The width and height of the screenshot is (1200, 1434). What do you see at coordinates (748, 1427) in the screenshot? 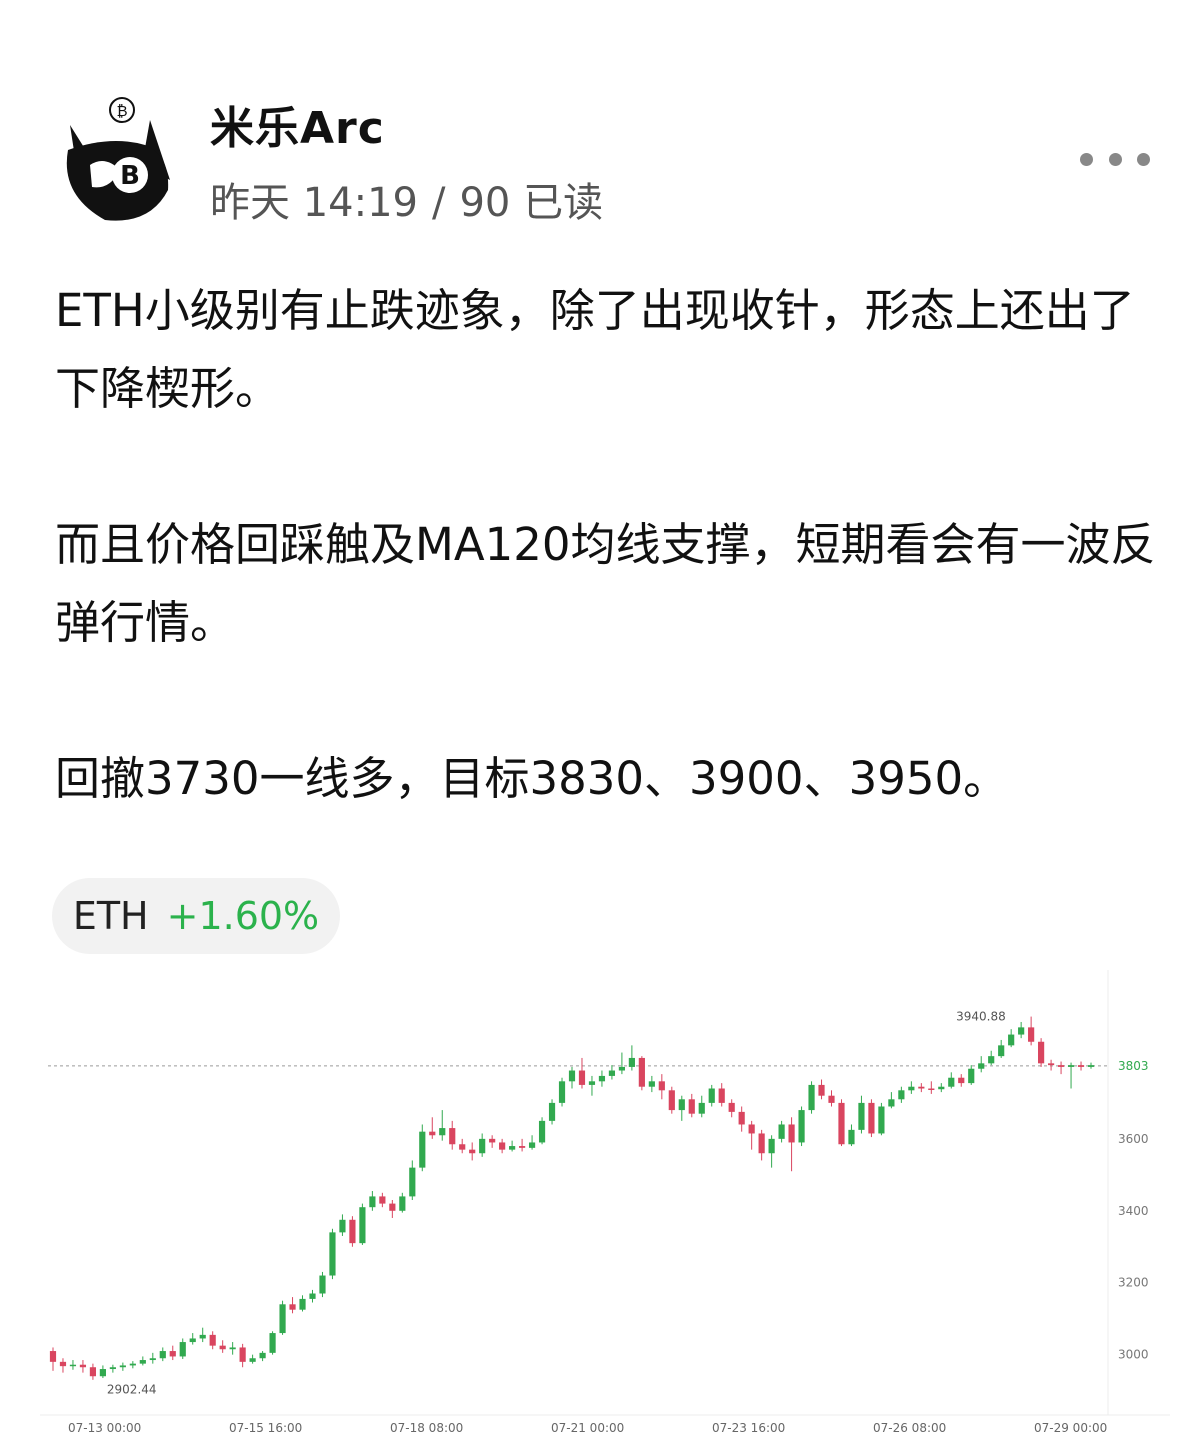
I see `x-tick-label: 07-23 16:00` at bounding box center [748, 1427].